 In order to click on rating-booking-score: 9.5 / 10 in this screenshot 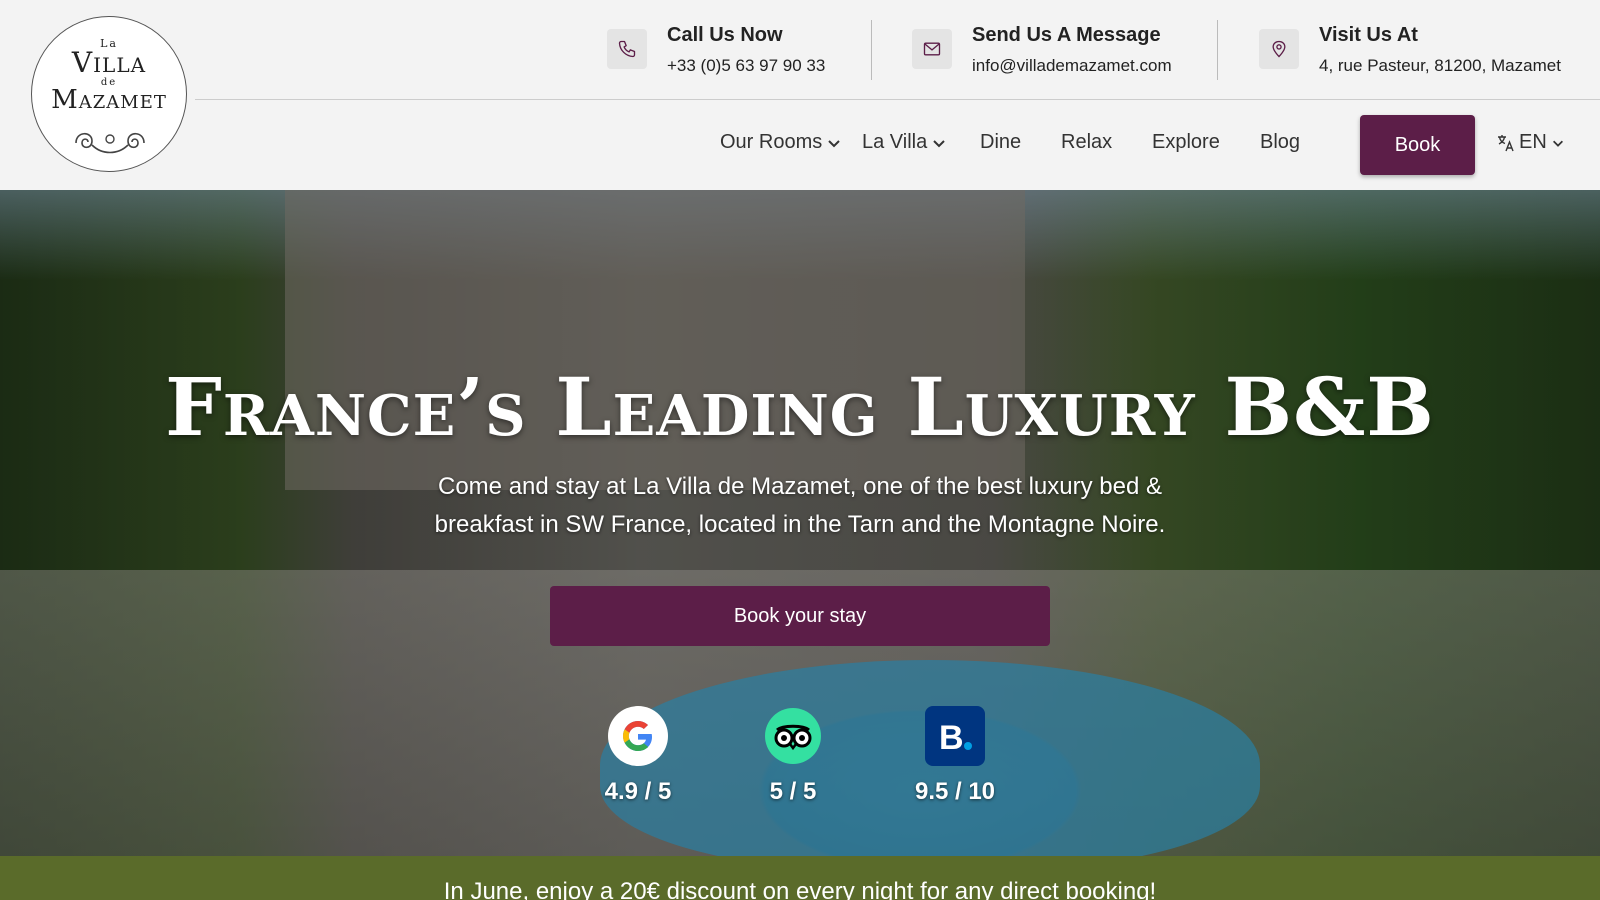, I will do `click(955, 791)`.